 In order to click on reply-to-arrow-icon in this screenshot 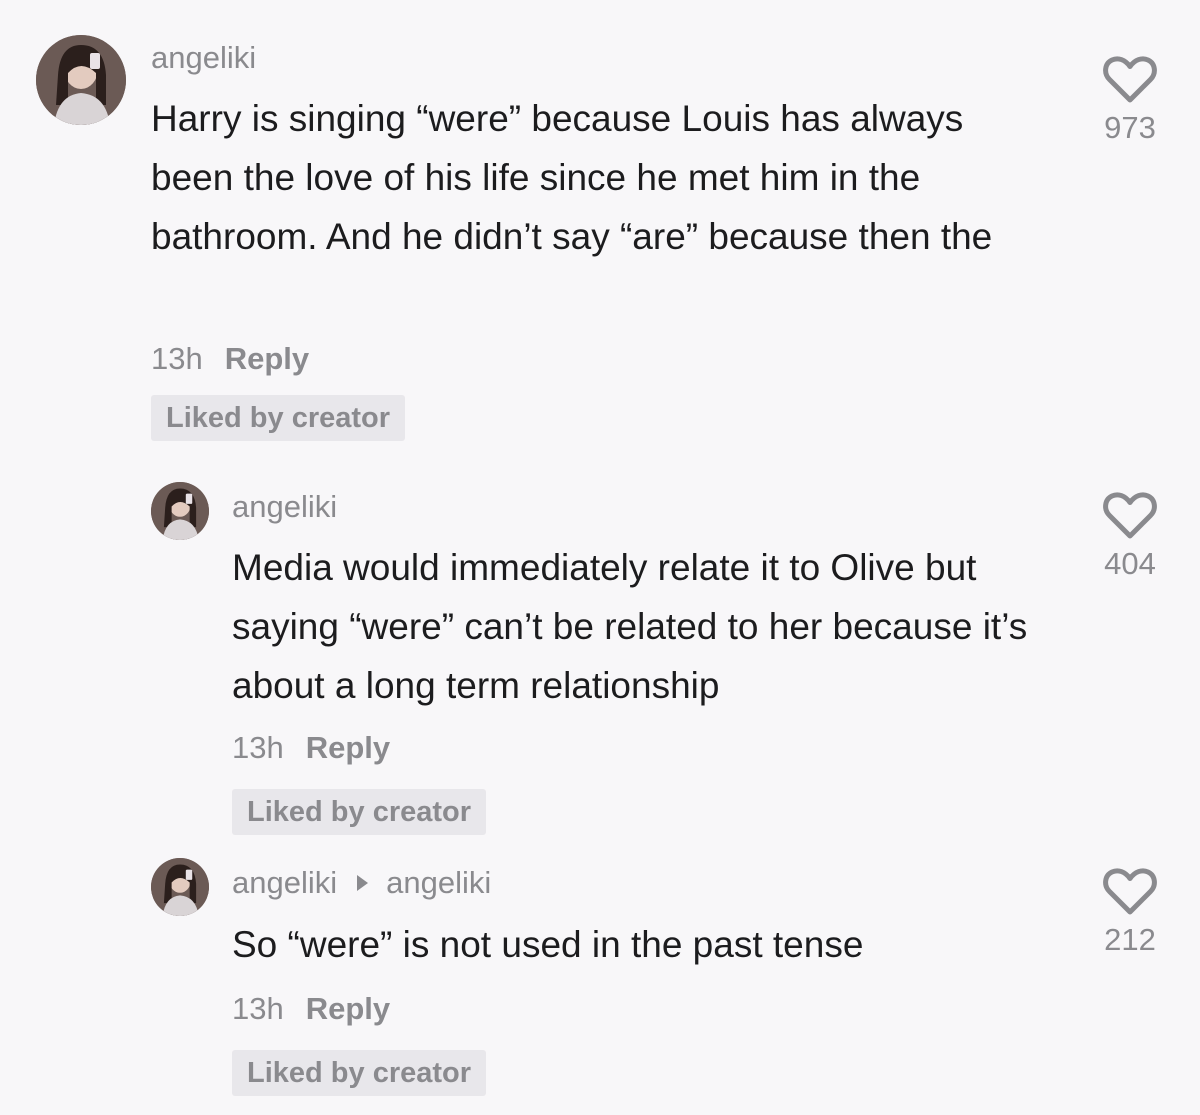, I will do `click(363, 883)`.